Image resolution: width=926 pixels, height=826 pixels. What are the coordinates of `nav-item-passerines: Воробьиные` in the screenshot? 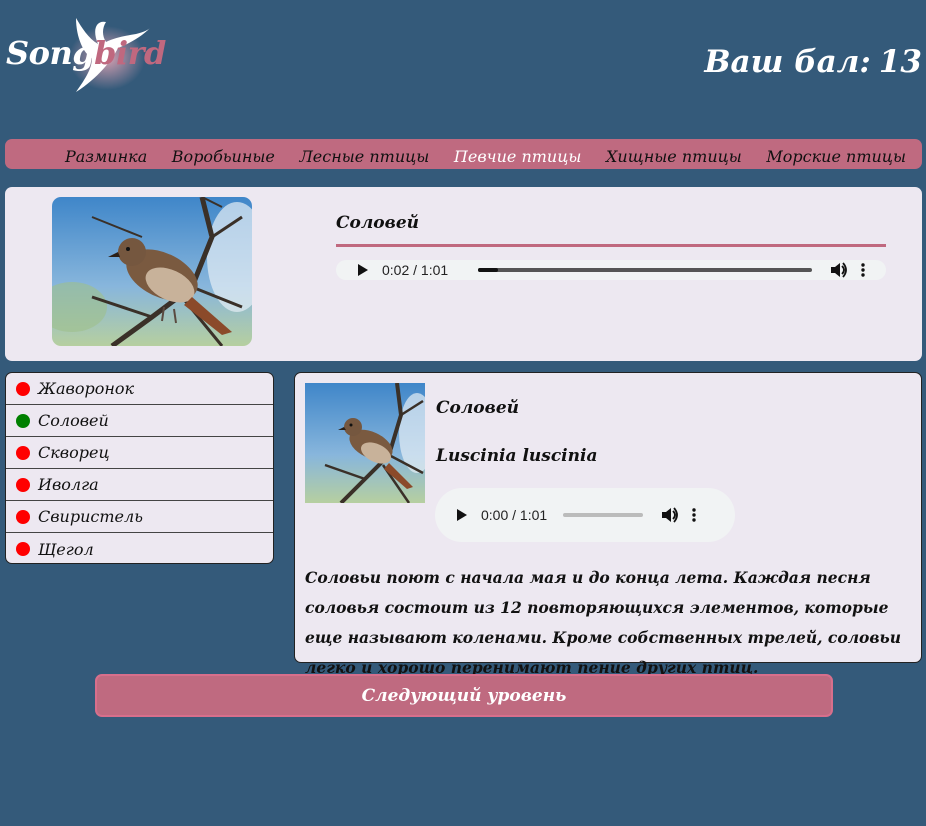 It's located at (223, 154).